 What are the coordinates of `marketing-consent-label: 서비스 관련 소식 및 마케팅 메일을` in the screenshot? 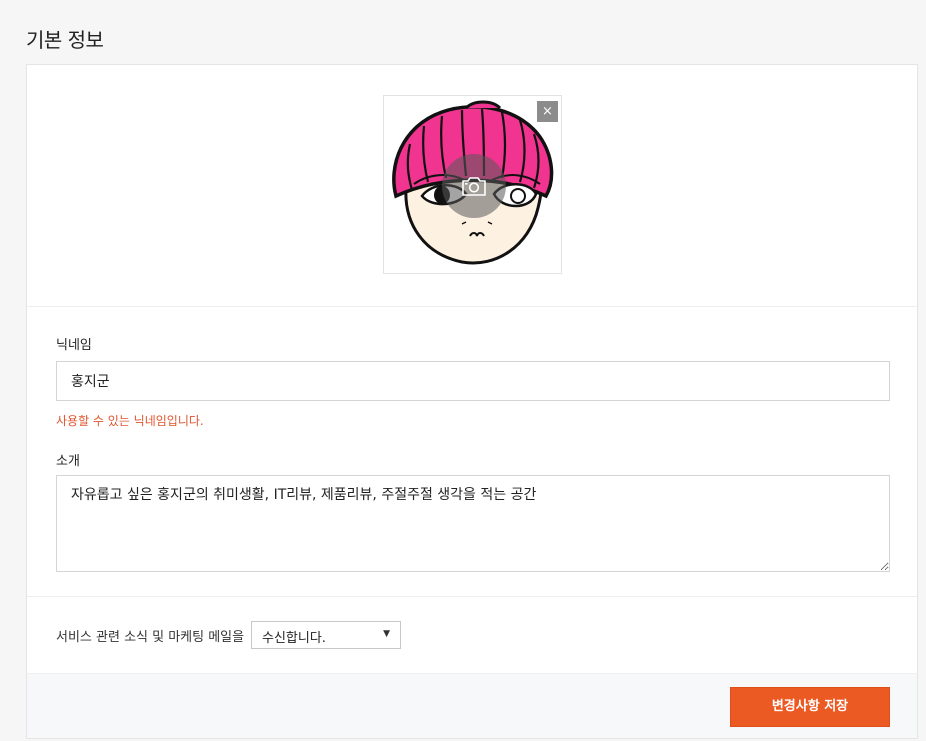 It's located at (150, 637).